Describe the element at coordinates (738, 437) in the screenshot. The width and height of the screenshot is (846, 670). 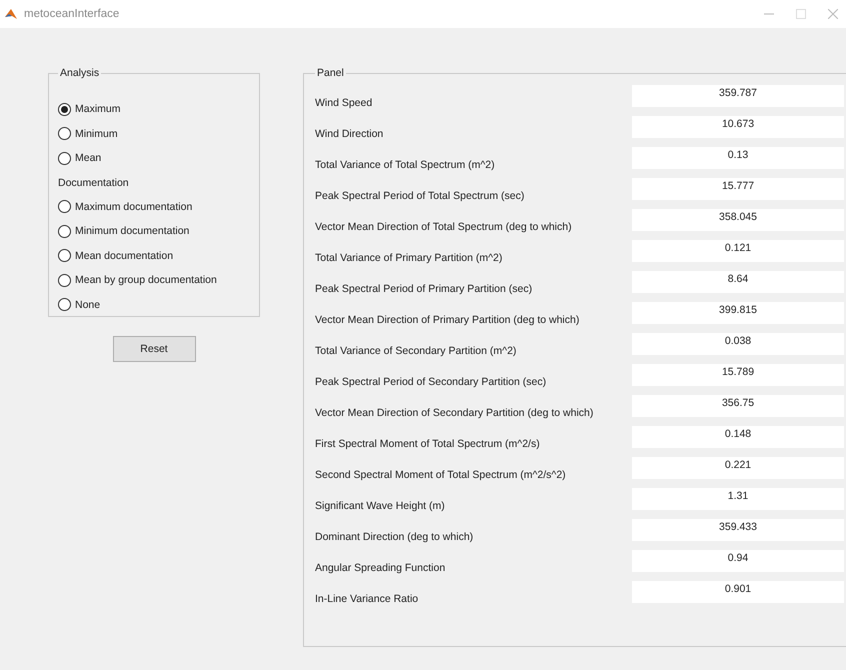
I see `value-field: 0.148` at that location.